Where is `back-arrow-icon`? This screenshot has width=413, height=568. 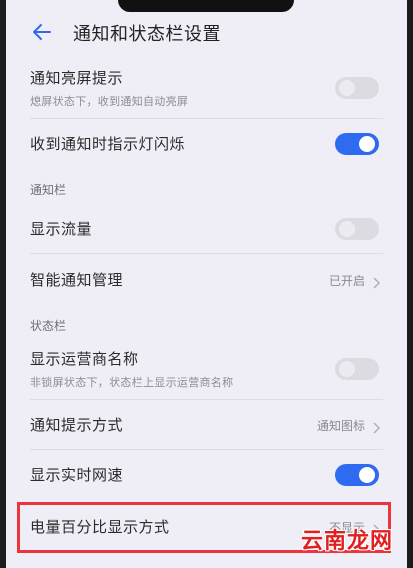
back-arrow-icon is located at coordinates (42, 32).